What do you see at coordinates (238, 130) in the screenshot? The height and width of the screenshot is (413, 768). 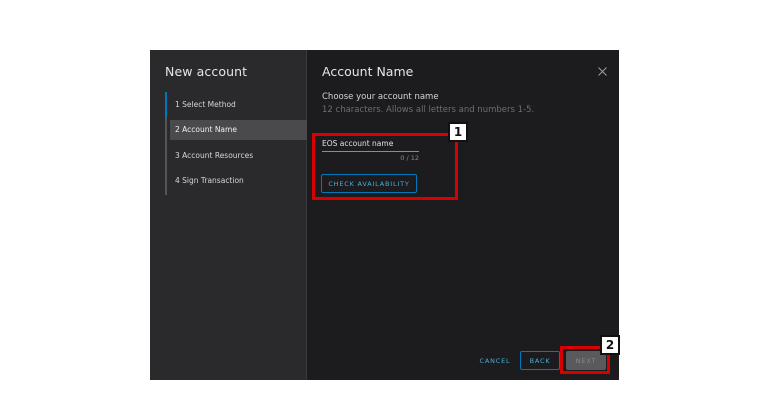 I see `step-account-name: 2 Account Name` at bounding box center [238, 130].